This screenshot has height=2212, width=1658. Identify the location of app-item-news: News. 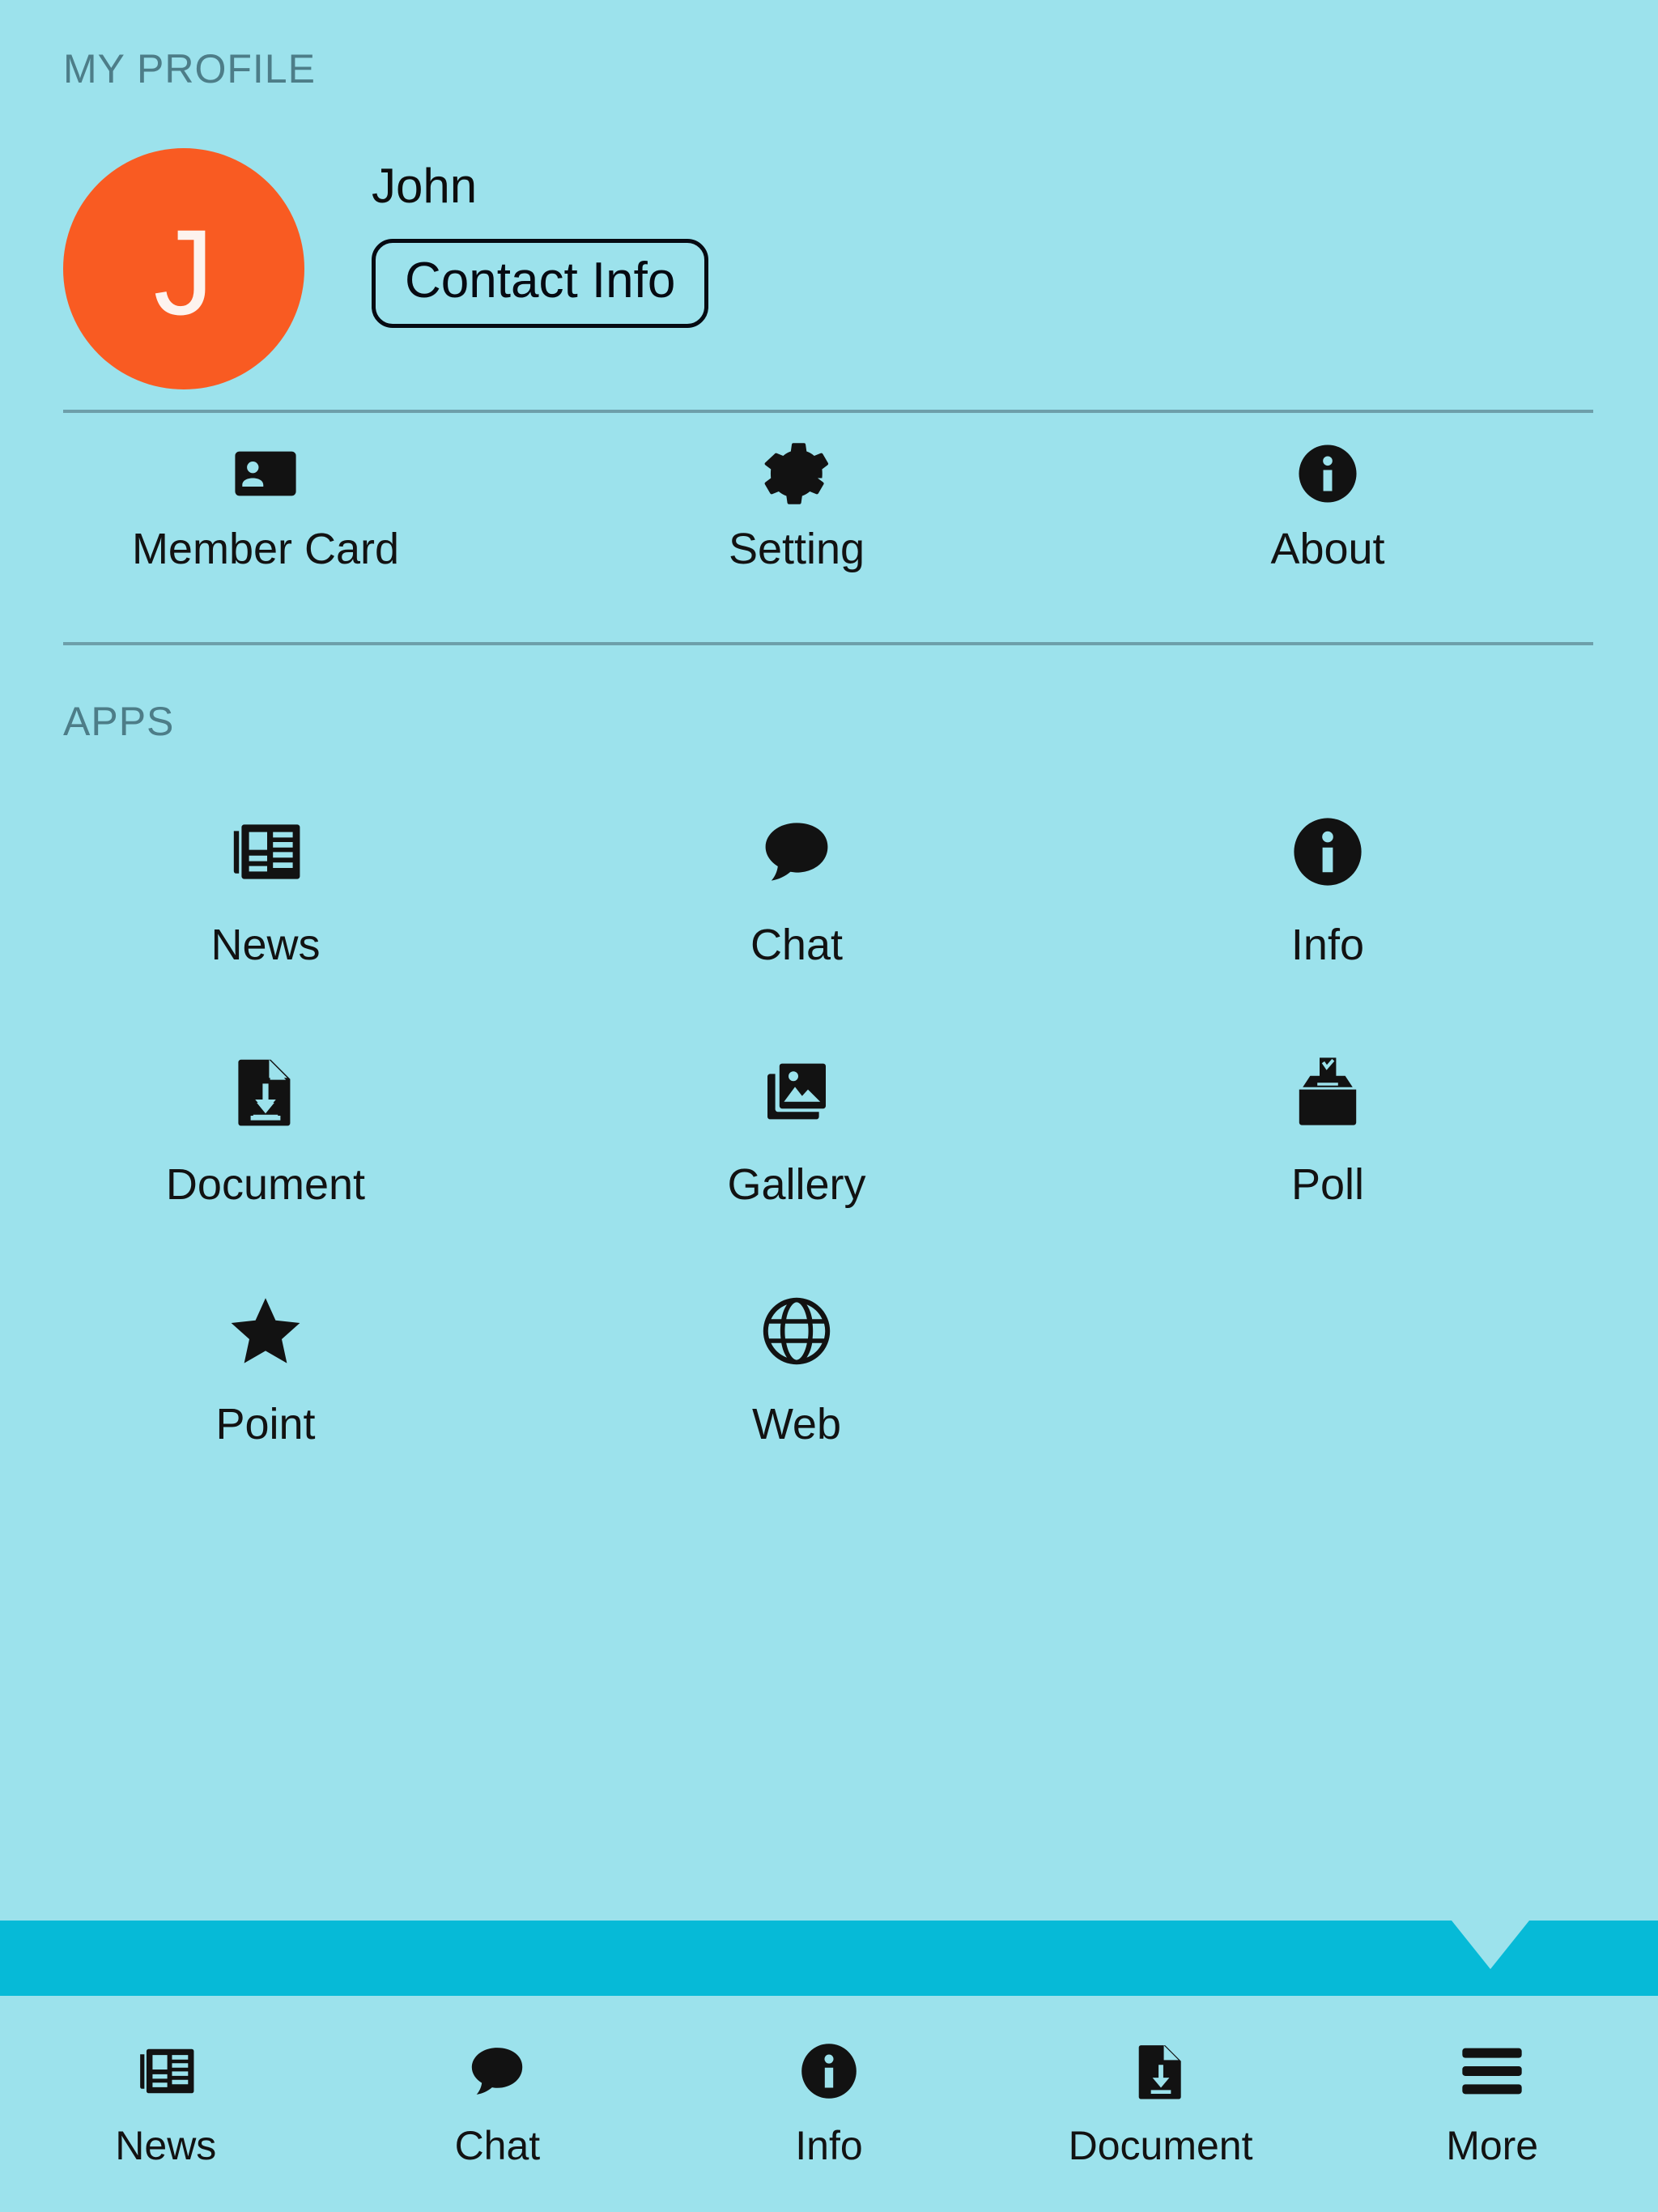
(265, 929).